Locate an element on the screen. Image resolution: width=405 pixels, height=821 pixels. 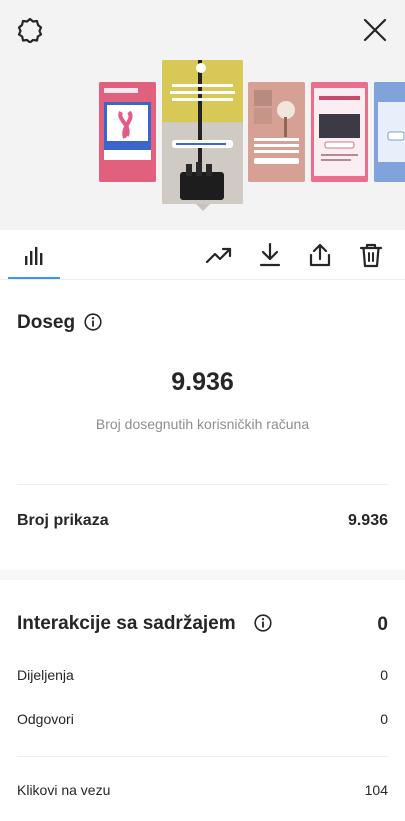
row-link-clicks-value: 104 is located at coordinates (376, 790).